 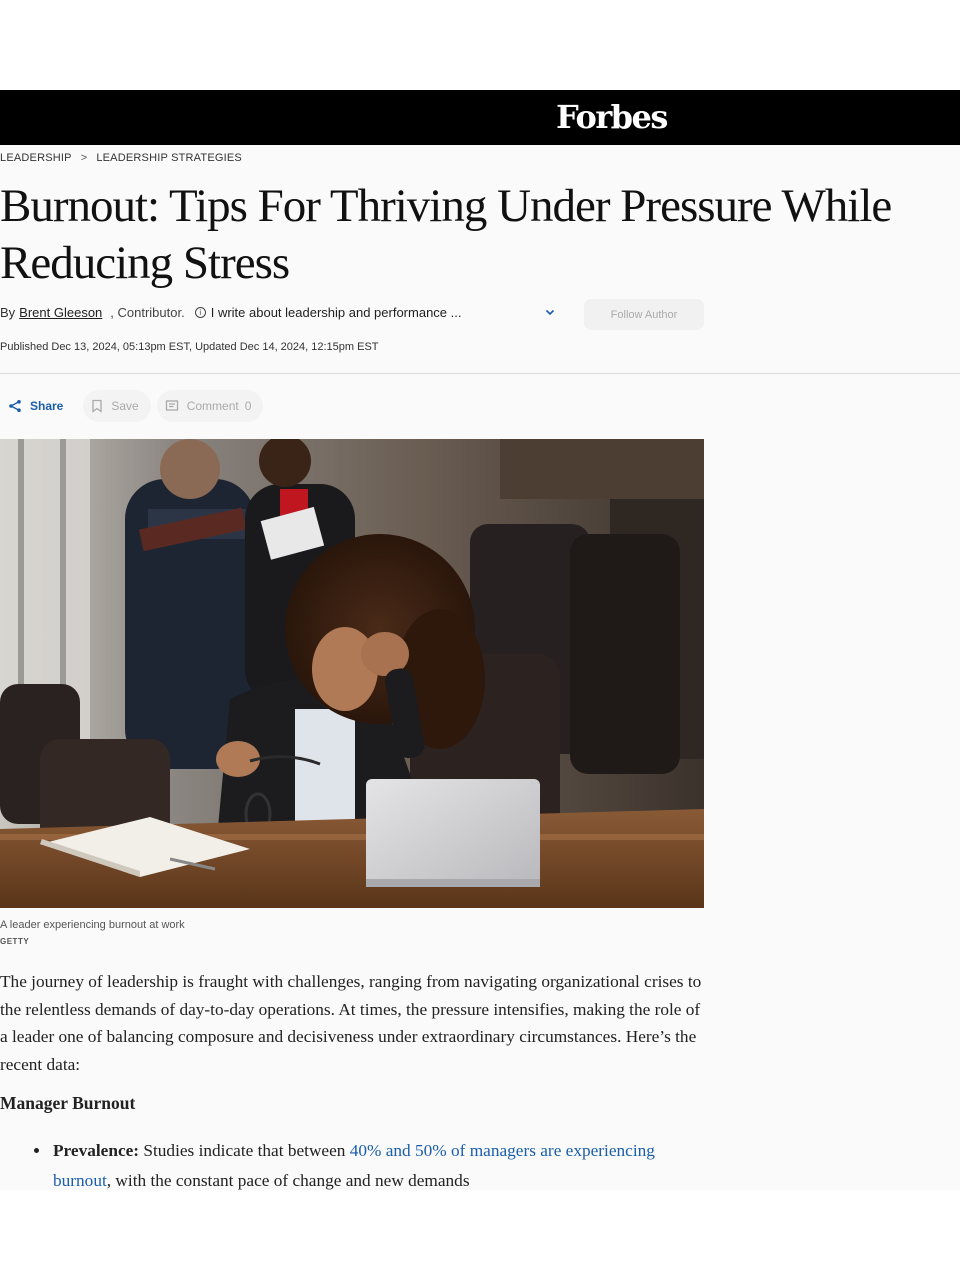 What do you see at coordinates (47, 406) in the screenshot?
I see `share-label: Share` at bounding box center [47, 406].